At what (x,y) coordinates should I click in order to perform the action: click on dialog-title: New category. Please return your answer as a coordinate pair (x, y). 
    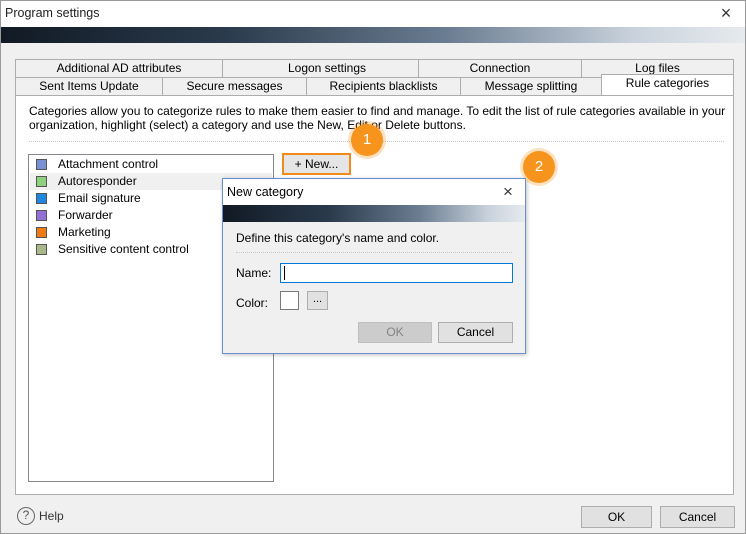
    Looking at the image, I should click on (265, 192).